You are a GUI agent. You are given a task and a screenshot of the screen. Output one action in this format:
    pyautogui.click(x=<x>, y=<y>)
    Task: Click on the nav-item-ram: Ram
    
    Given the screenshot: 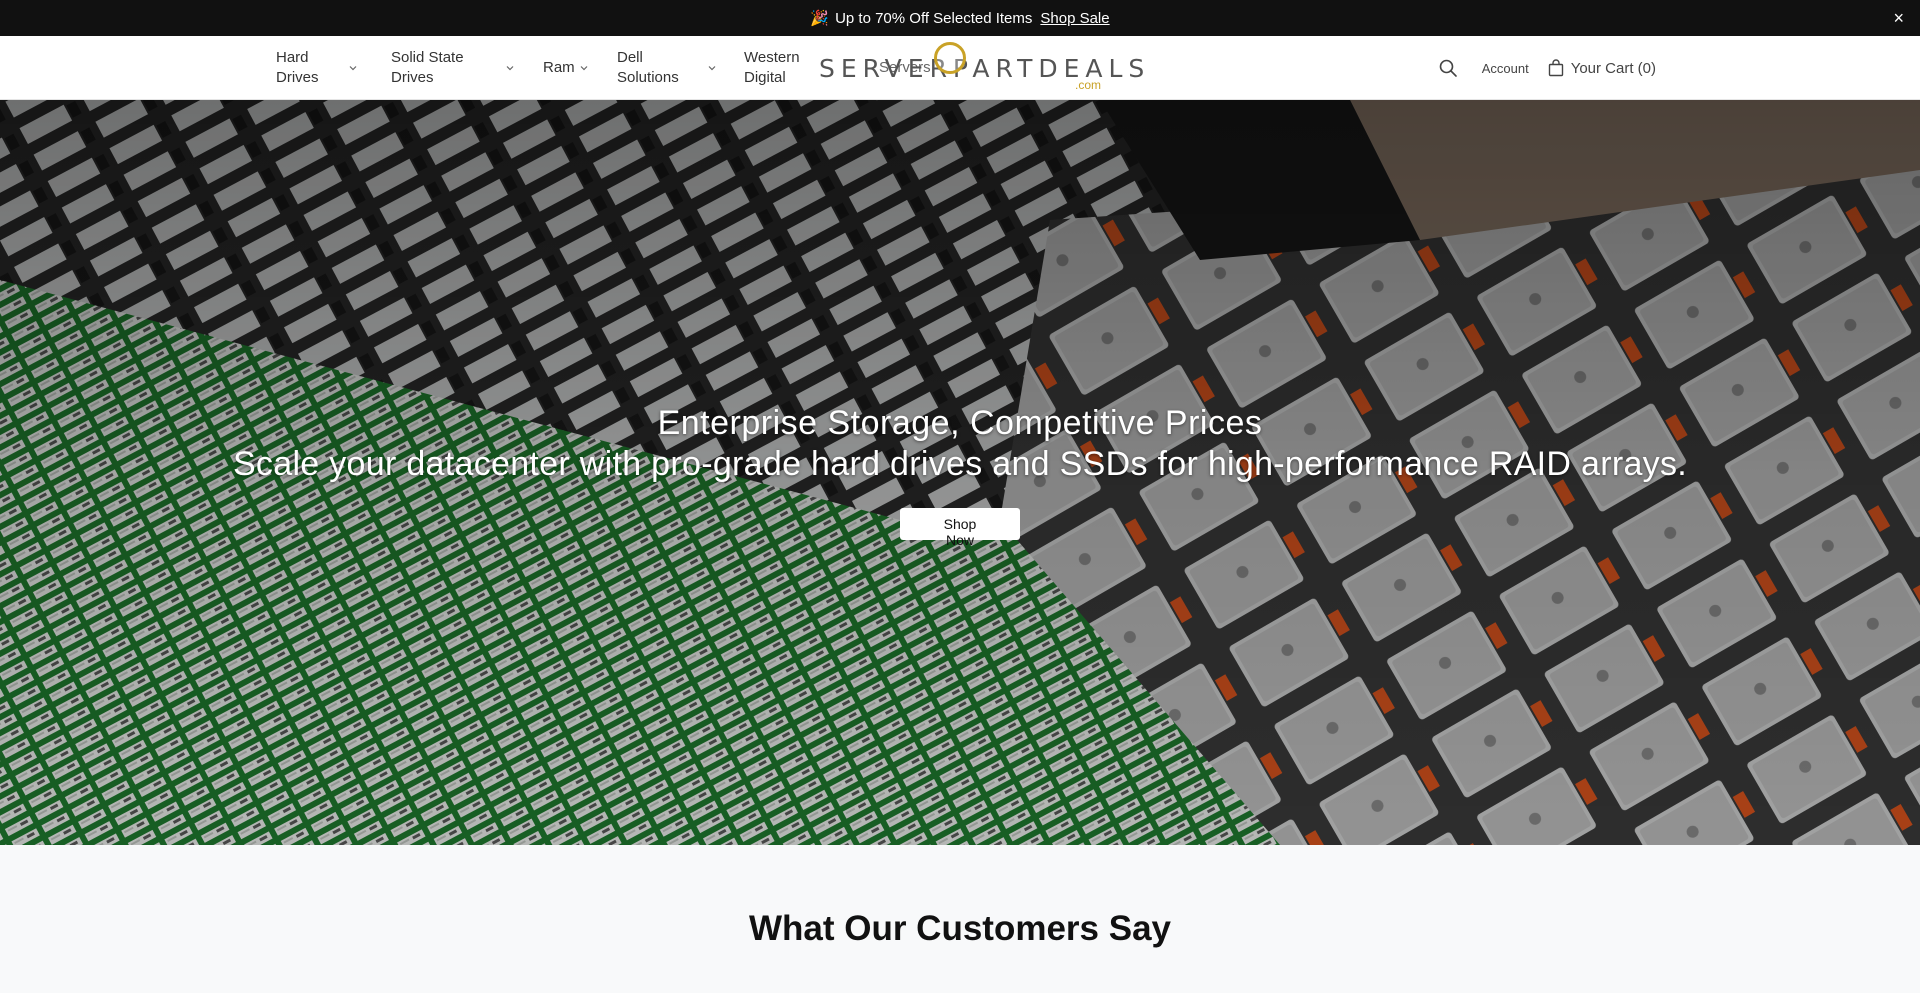 What is the action you would take?
    pyautogui.click(x=580, y=68)
    